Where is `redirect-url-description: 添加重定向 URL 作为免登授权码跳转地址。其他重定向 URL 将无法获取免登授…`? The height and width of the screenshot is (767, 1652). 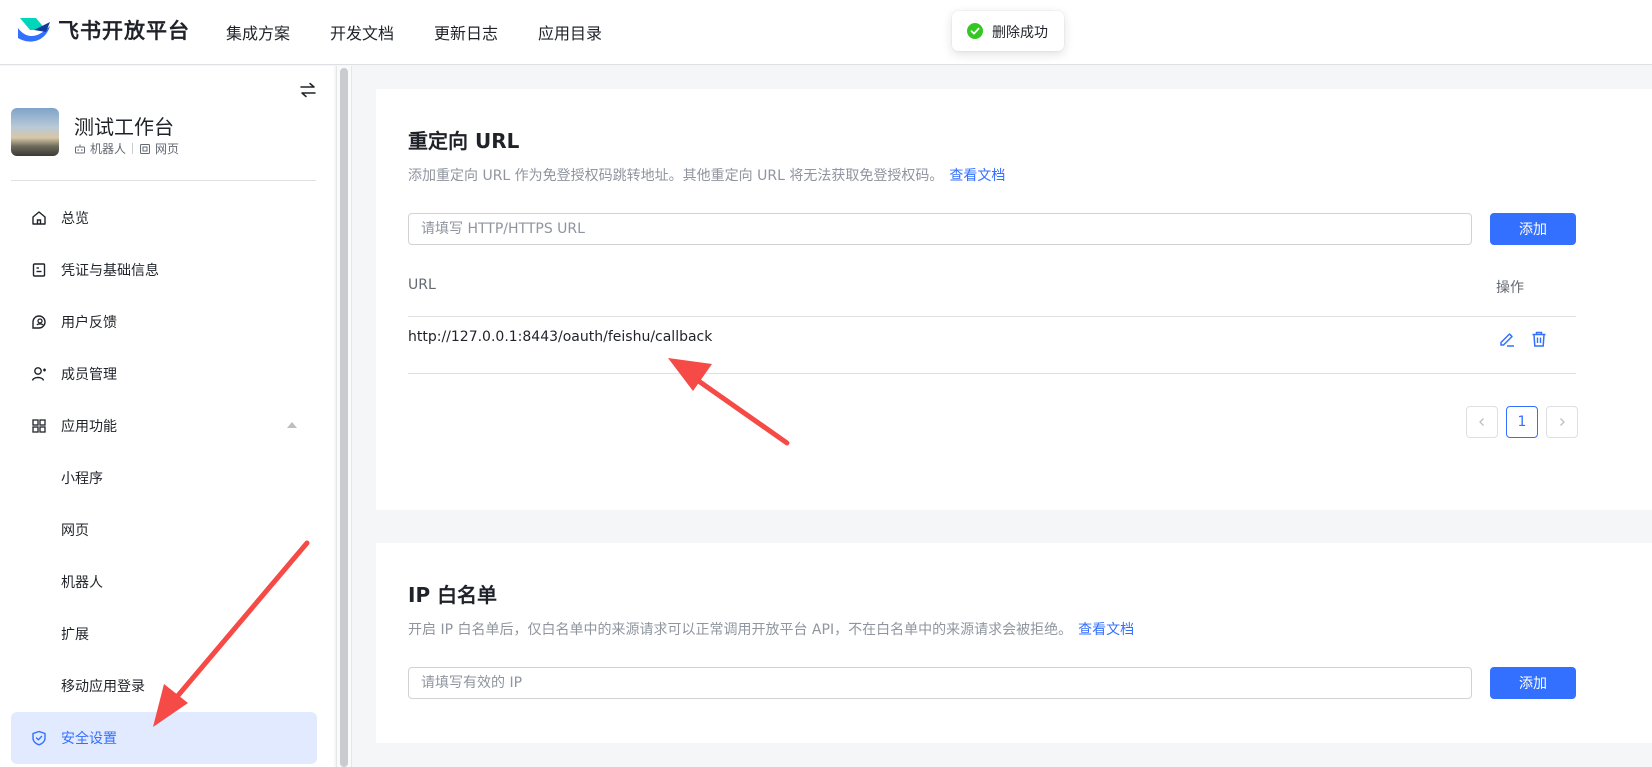 redirect-url-description: 添加重定向 URL 作为免登授权码跳转地址。其他重定向 URL 将无法获取免登授… is located at coordinates (706, 175).